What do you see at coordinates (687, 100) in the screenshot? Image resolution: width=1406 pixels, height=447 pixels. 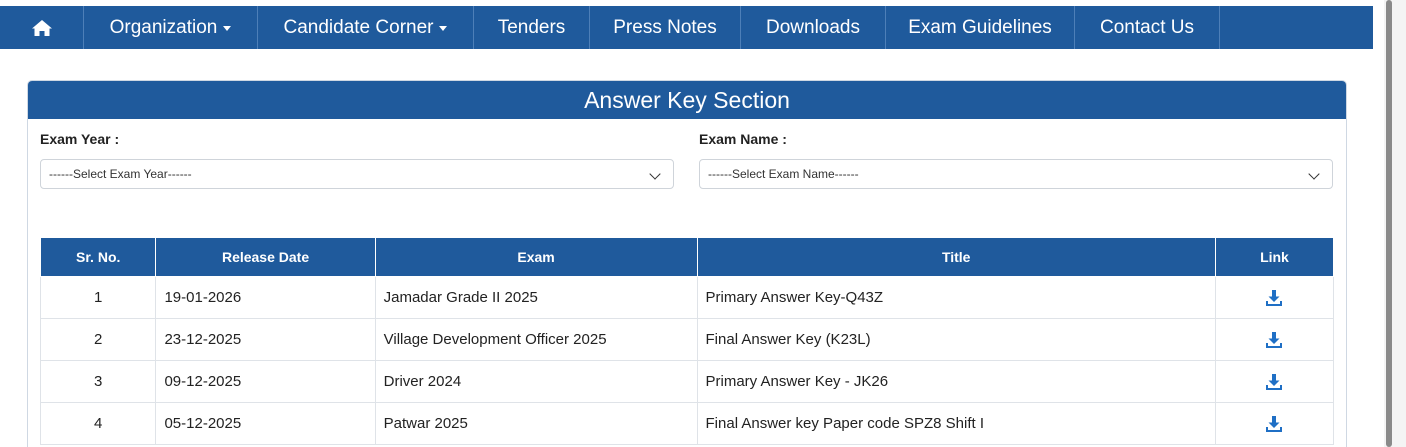 I see `section-title: Answer Key Section` at bounding box center [687, 100].